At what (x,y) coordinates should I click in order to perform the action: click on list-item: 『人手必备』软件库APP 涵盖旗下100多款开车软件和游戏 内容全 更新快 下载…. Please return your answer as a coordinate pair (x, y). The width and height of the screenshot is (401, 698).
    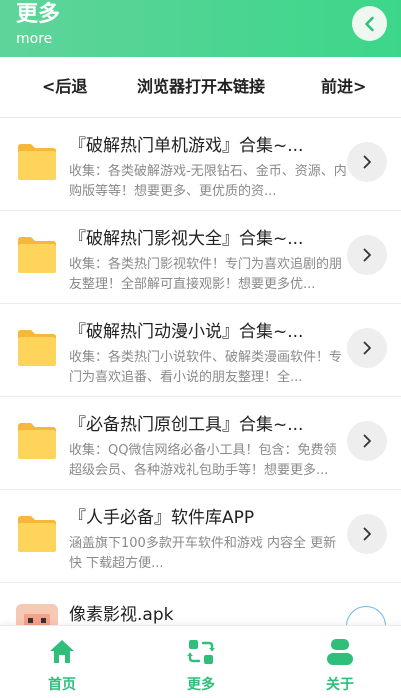
    Looking at the image, I should click on (200, 536).